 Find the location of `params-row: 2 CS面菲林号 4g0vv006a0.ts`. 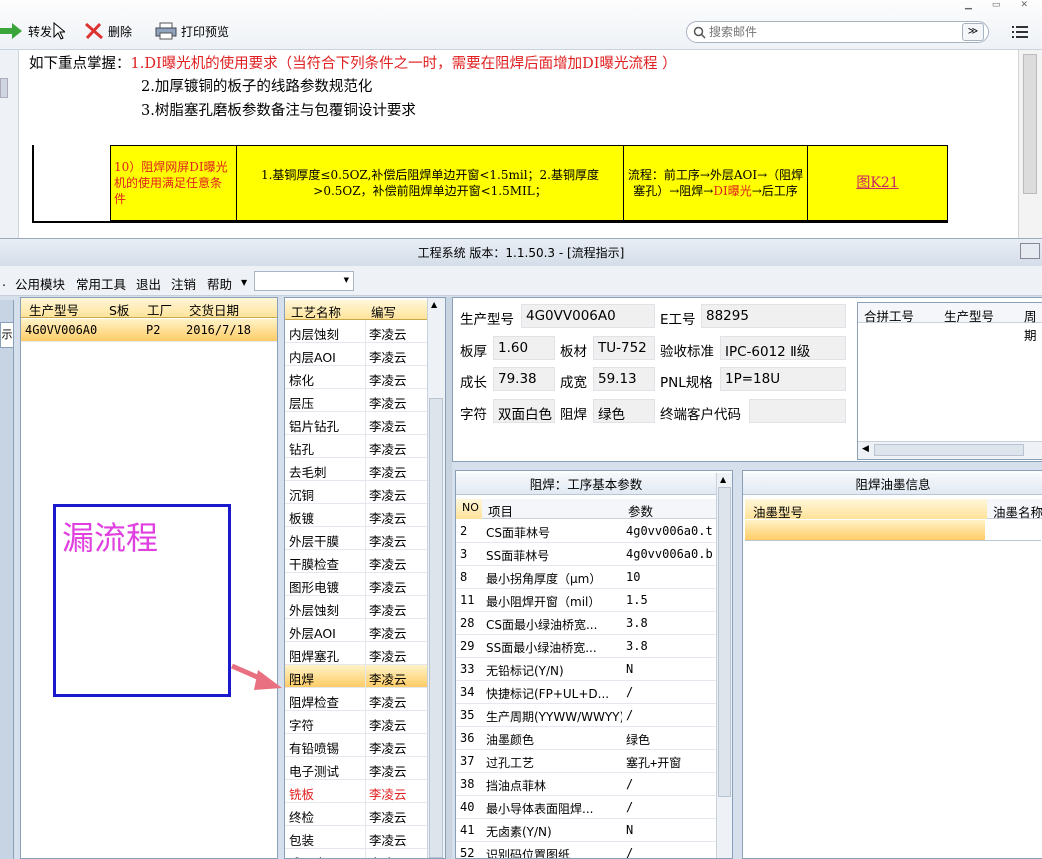

params-row: 2 CS面菲林号 4g0vv006a0.ts is located at coordinates (586, 531).